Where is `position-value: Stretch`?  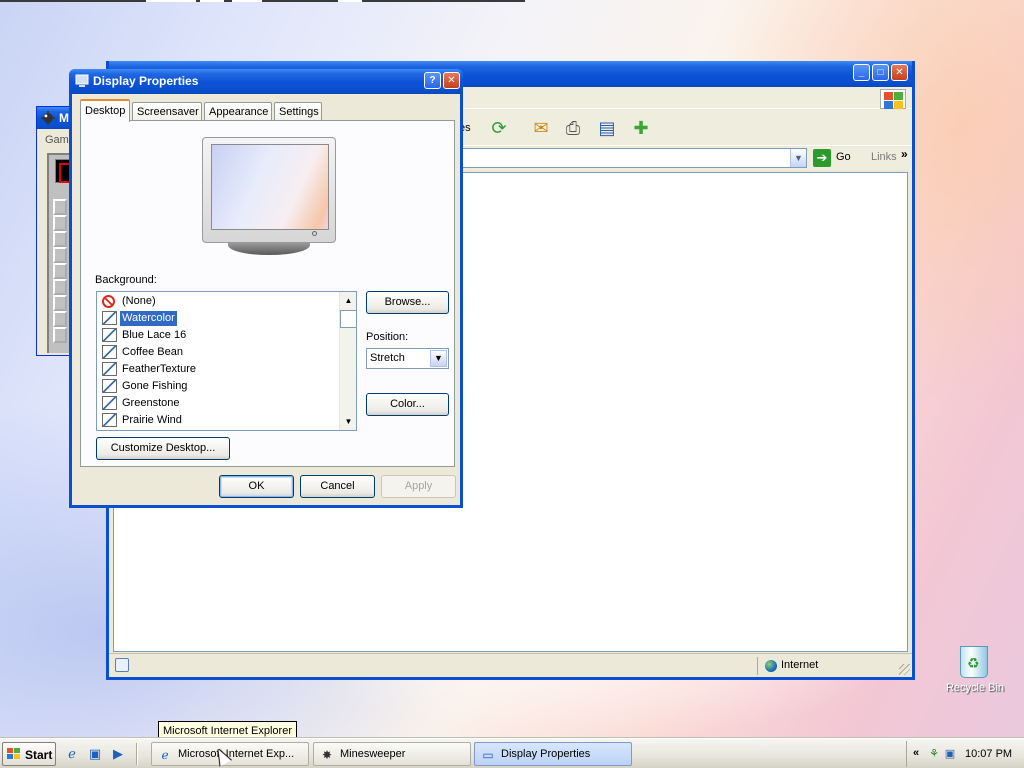 position-value: Stretch is located at coordinates (387, 358).